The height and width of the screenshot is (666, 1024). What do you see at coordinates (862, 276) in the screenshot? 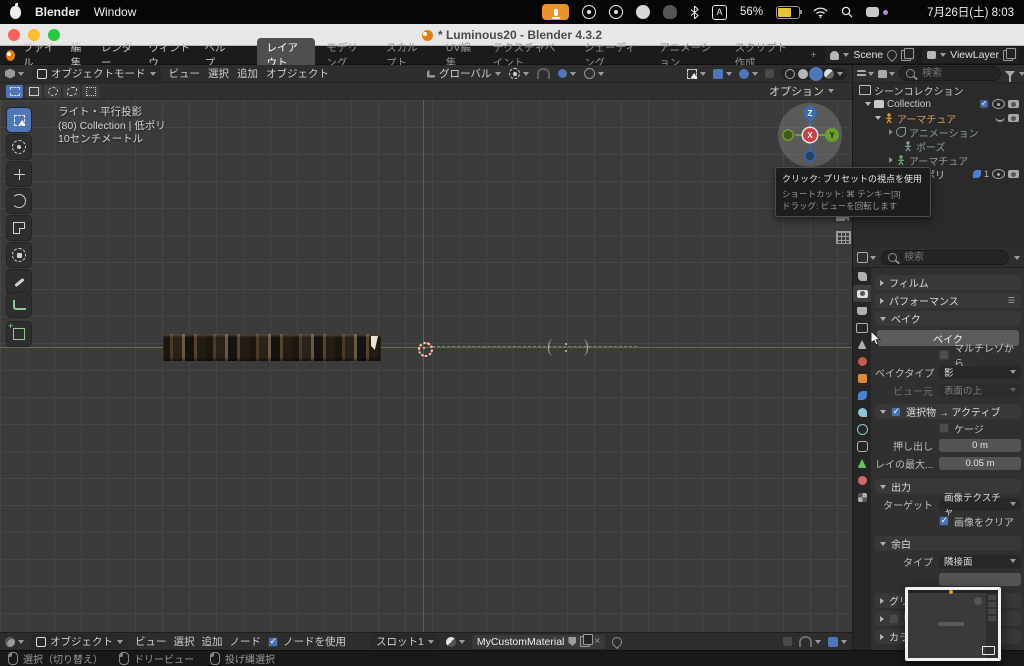
I see `tab-tool` at bounding box center [862, 276].